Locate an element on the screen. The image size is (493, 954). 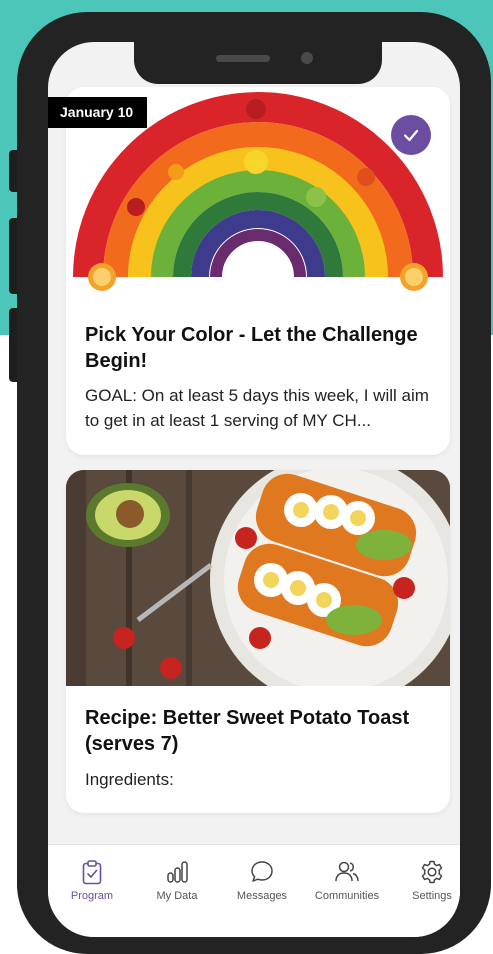
tab-program: Program is located at coordinates (92, 880).